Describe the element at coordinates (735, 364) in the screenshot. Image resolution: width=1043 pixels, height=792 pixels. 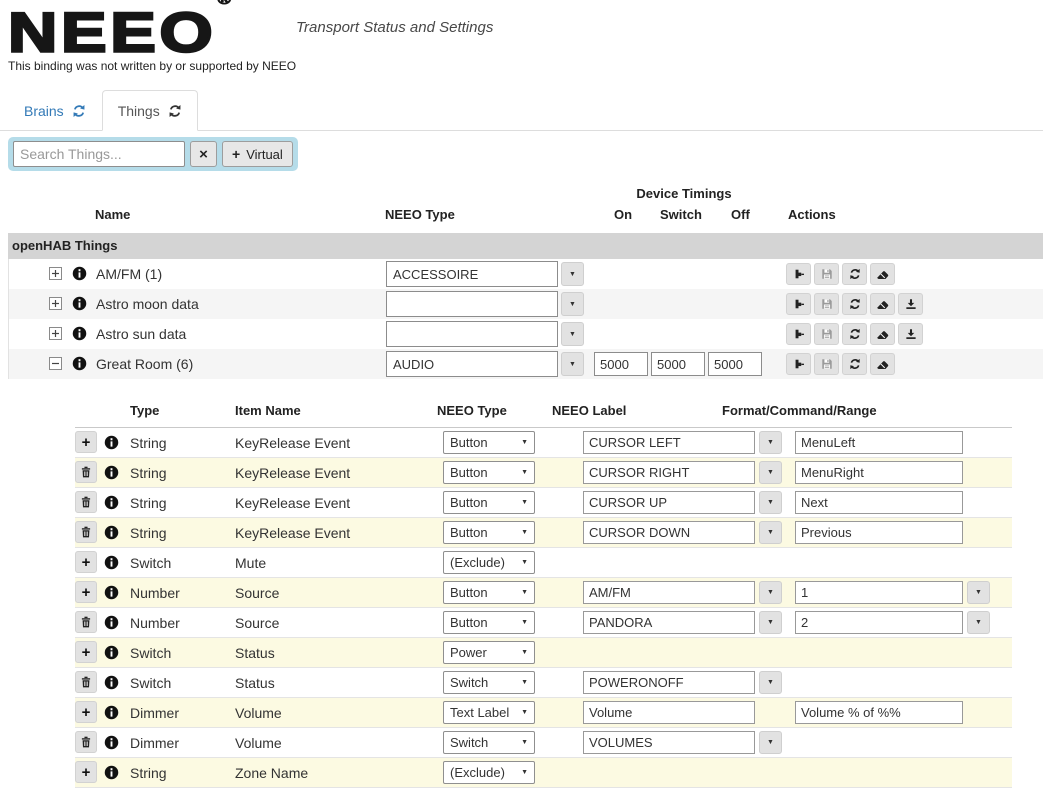
I see `timing-off-input` at that location.